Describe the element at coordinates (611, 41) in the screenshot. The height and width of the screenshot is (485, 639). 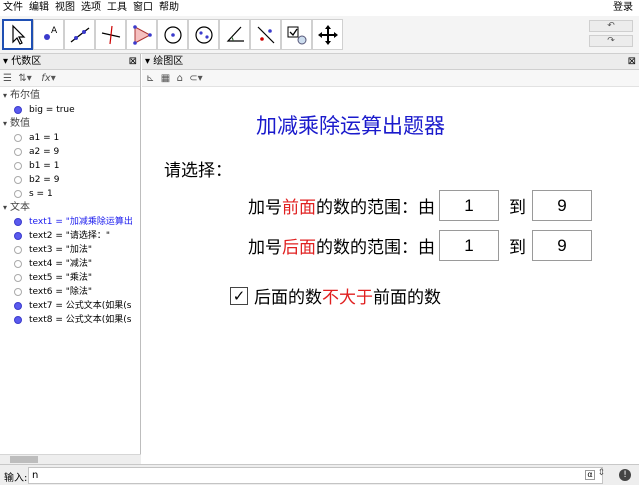
I see `redo-button: ↷` at that location.